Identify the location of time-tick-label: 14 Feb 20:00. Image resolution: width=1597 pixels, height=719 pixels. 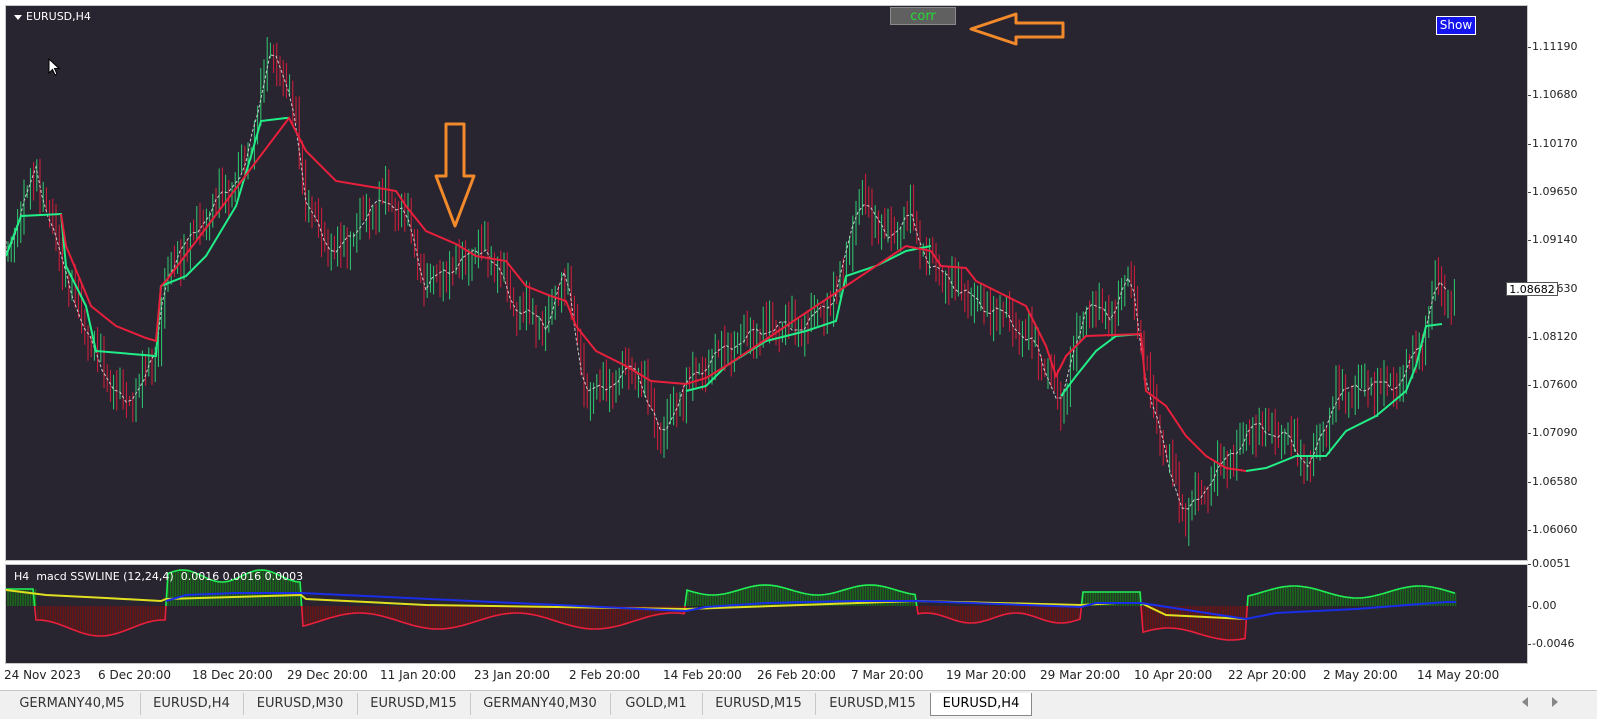
(702, 675).